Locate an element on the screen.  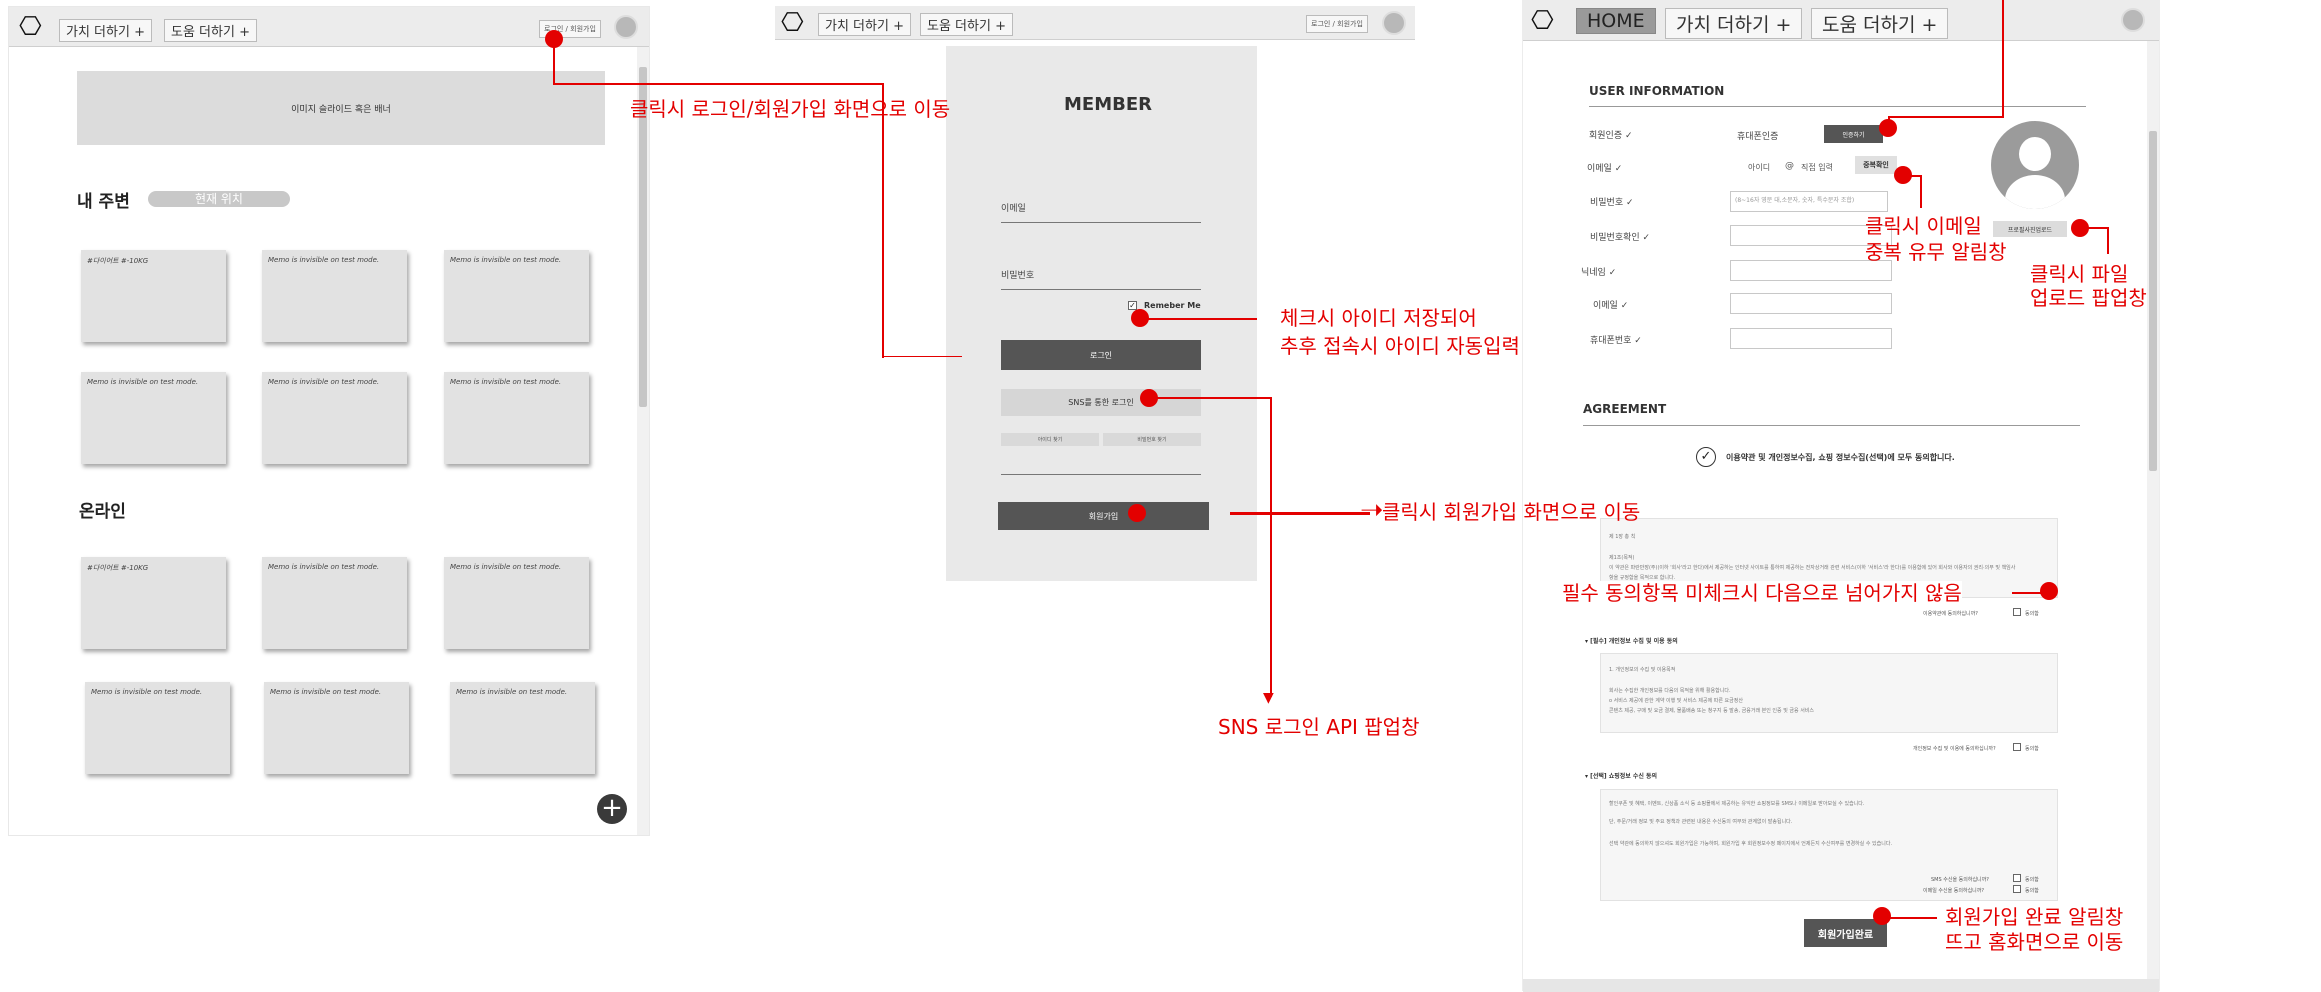
annotation-complete-1: 회원가입 완료 알림창 is located at coordinates (2034, 917).